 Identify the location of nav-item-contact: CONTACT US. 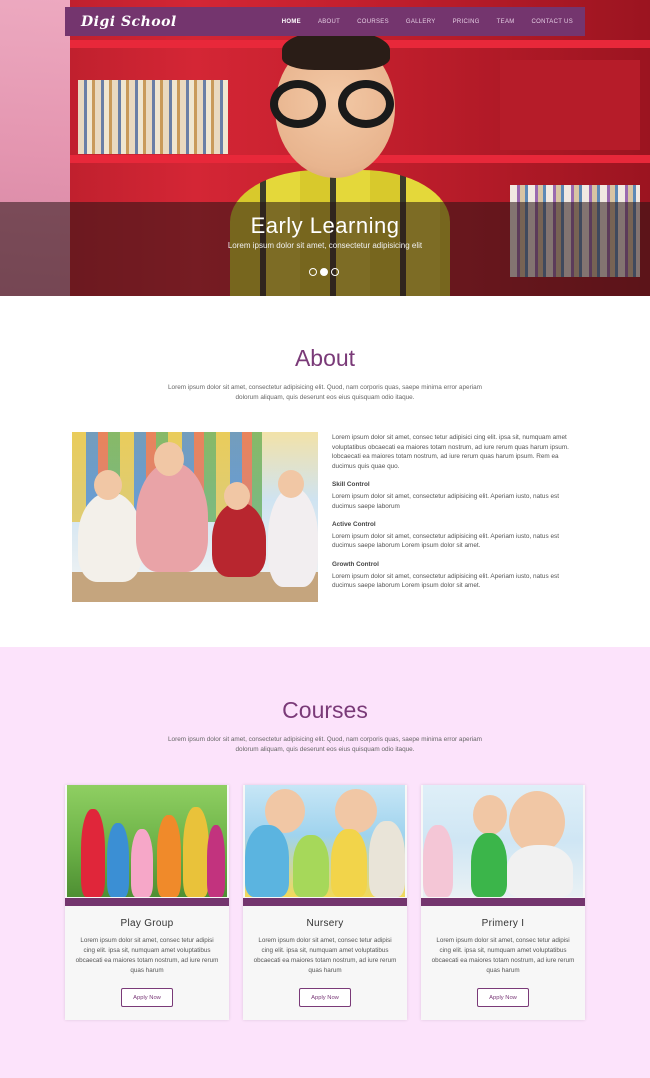
(552, 22).